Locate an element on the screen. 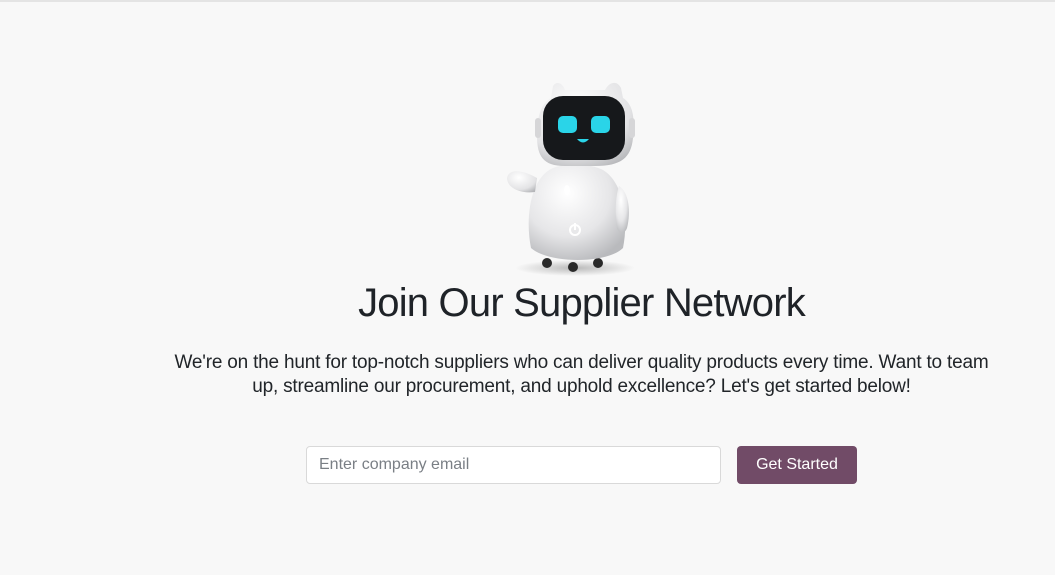 Image resolution: width=1055 pixels, height=575 pixels. top-border is located at coordinates (527, 1).